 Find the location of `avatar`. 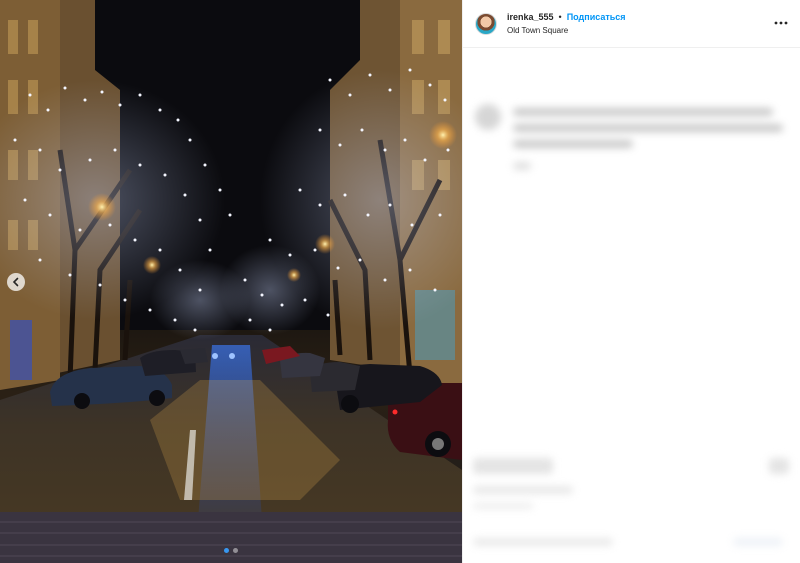

avatar is located at coordinates (486, 23).